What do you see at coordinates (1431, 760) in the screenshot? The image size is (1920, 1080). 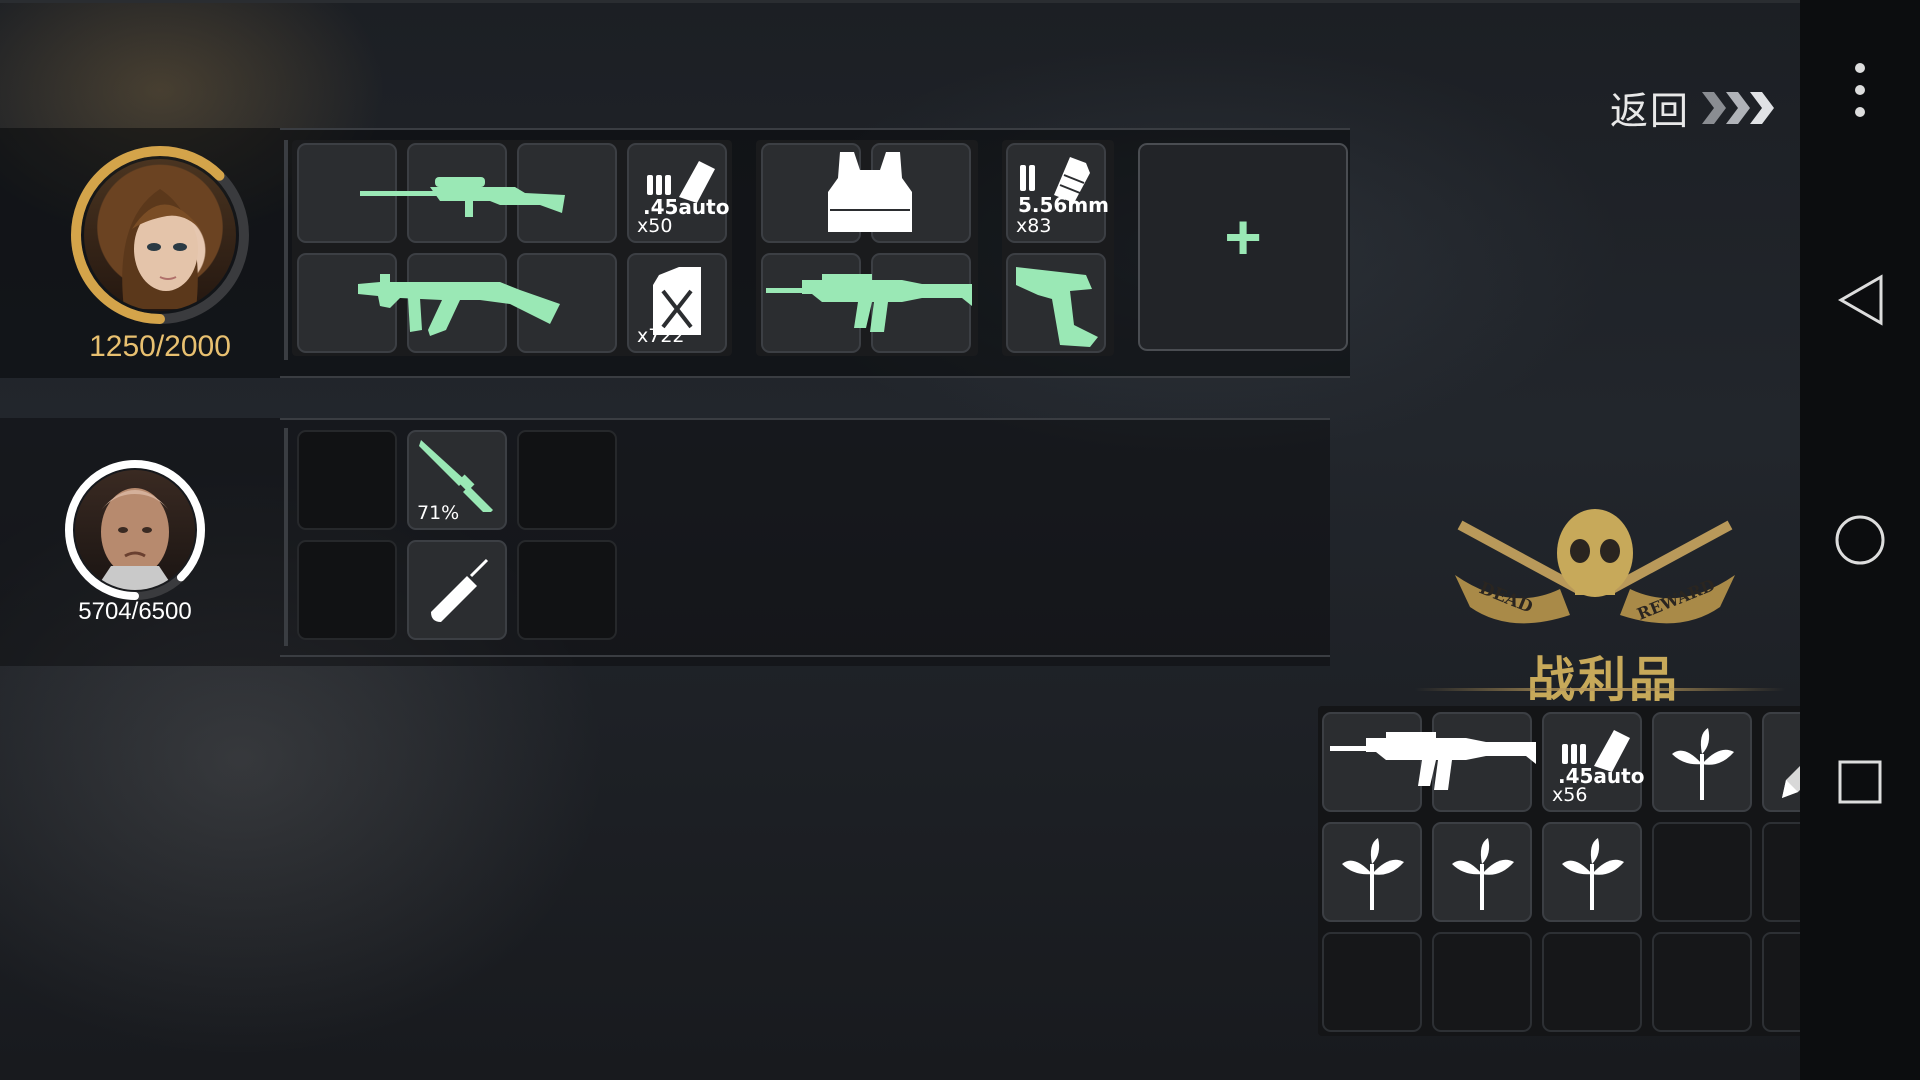 I see `loot-rifle-icon` at bounding box center [1431, 760].